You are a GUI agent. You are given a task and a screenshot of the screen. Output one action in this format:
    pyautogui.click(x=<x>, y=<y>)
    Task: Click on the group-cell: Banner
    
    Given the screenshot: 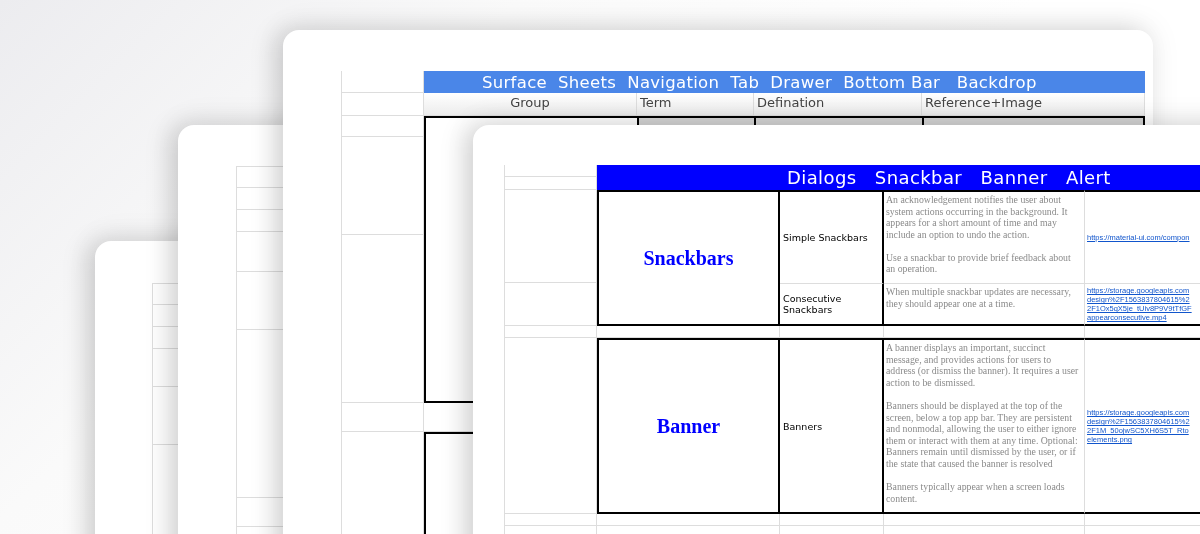 What is the action you would take?
    pyautogui.click(x=688, y=426)
    